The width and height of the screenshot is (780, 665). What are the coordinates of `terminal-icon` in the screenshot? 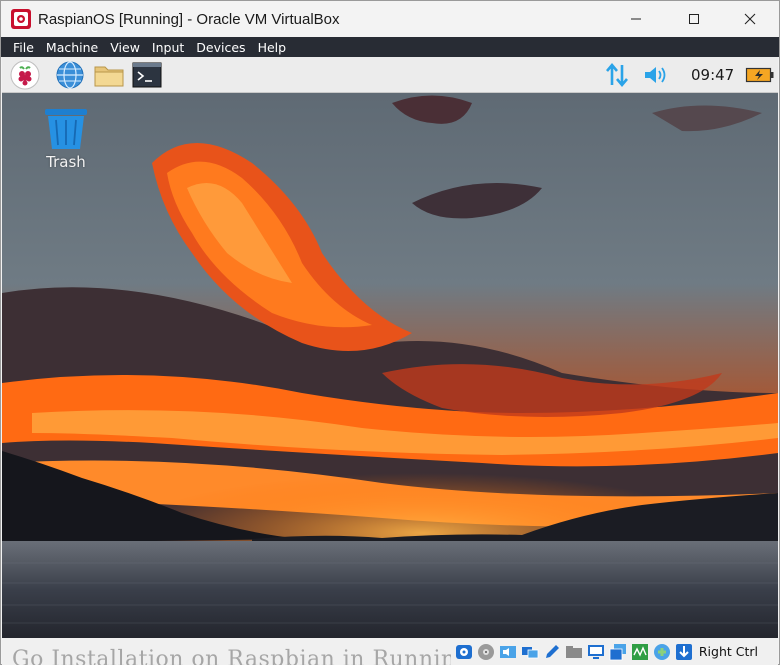 It's located at (147, 75).